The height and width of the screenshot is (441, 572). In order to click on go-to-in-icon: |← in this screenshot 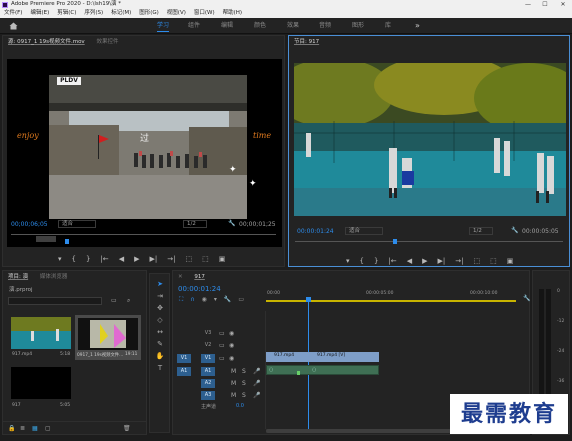, I will do `click(392, 261)`.